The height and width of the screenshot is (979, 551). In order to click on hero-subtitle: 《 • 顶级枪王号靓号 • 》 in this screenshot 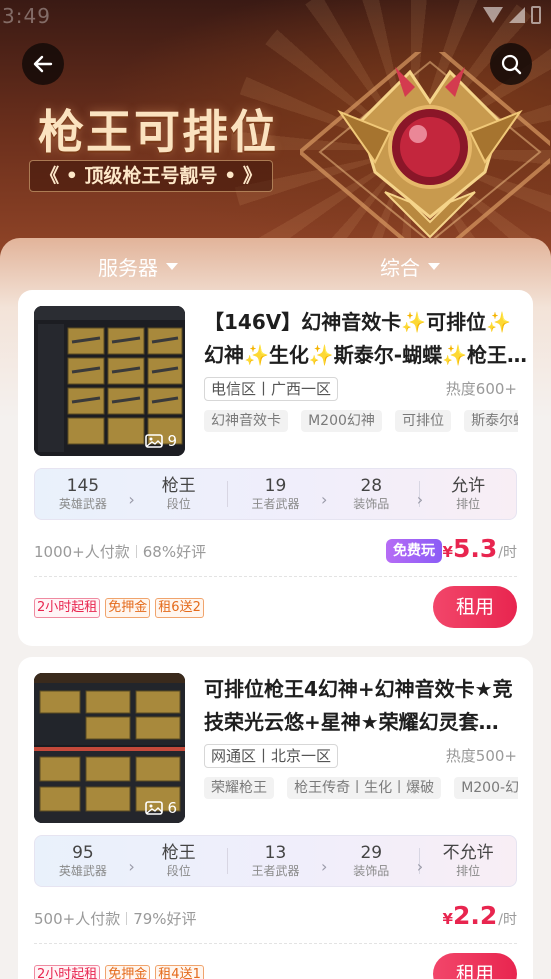, I will do `click(151, 176)`.